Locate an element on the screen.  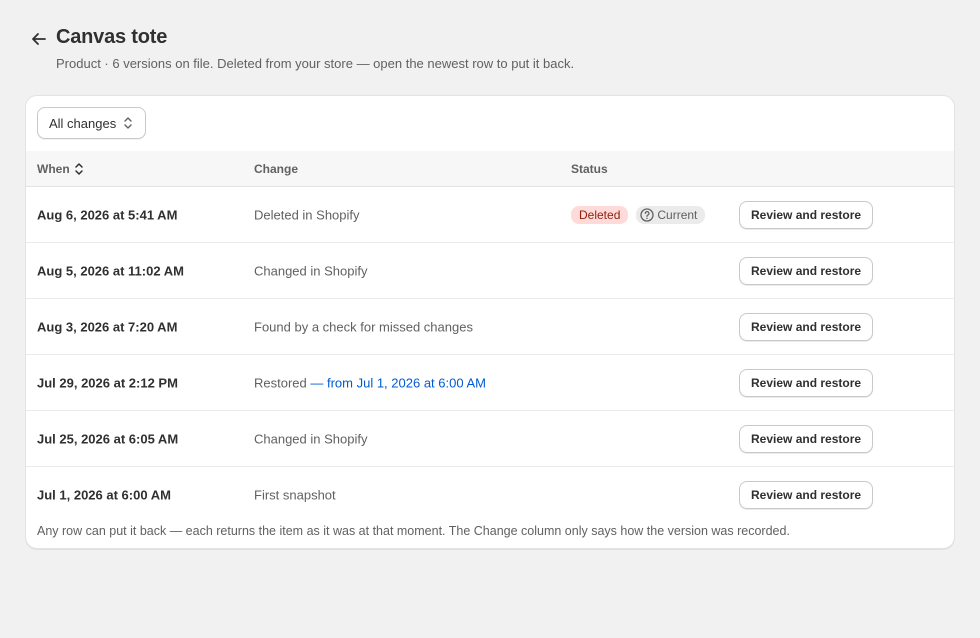
status-badge-current: Current is located at coordinates (671, 214).